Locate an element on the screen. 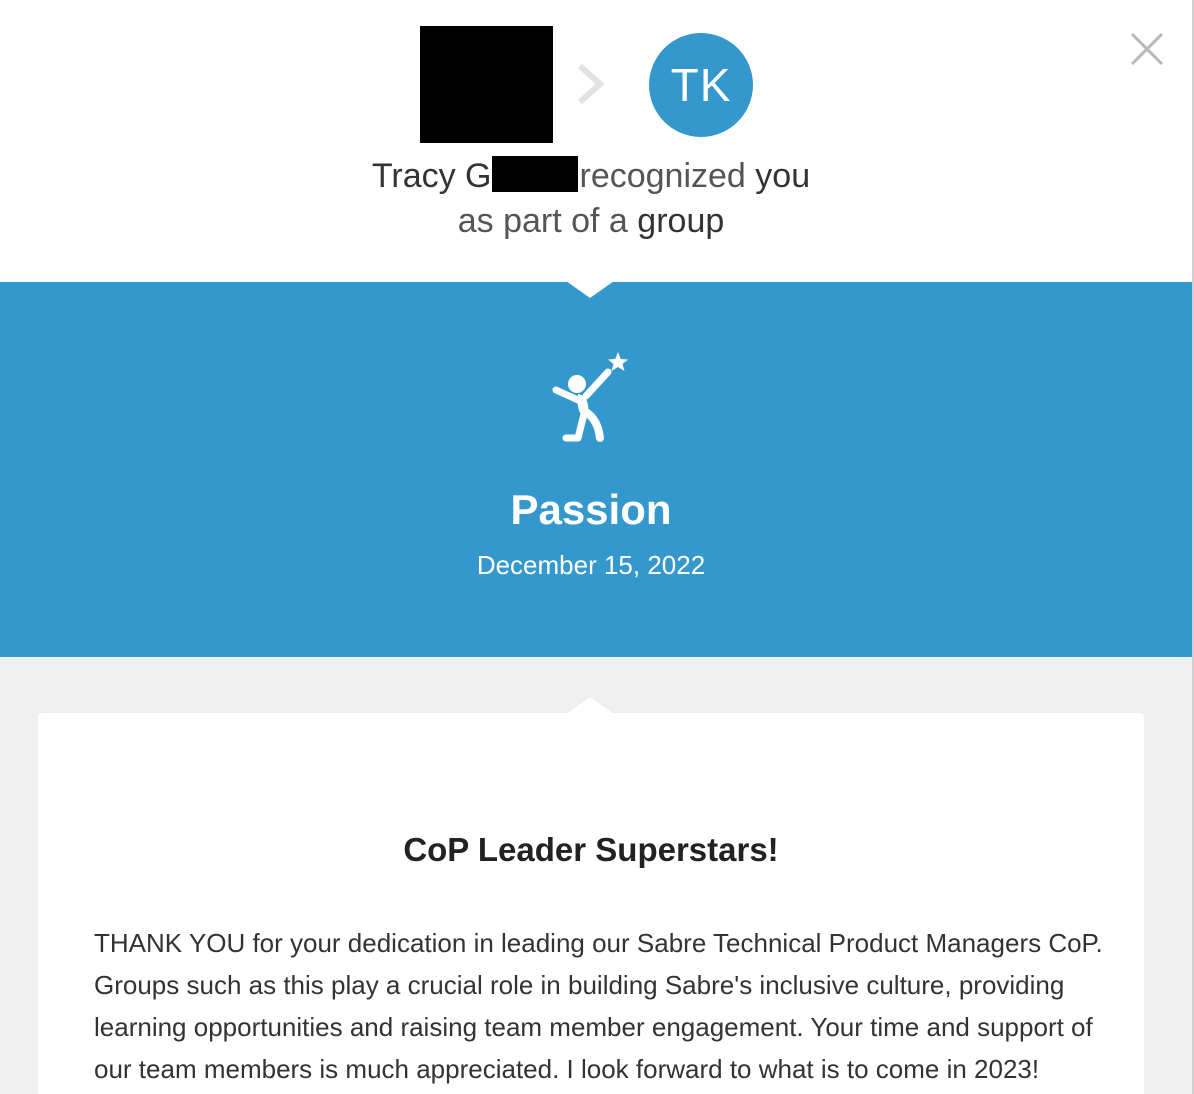  close-button is located at coordinates (1147, 49).